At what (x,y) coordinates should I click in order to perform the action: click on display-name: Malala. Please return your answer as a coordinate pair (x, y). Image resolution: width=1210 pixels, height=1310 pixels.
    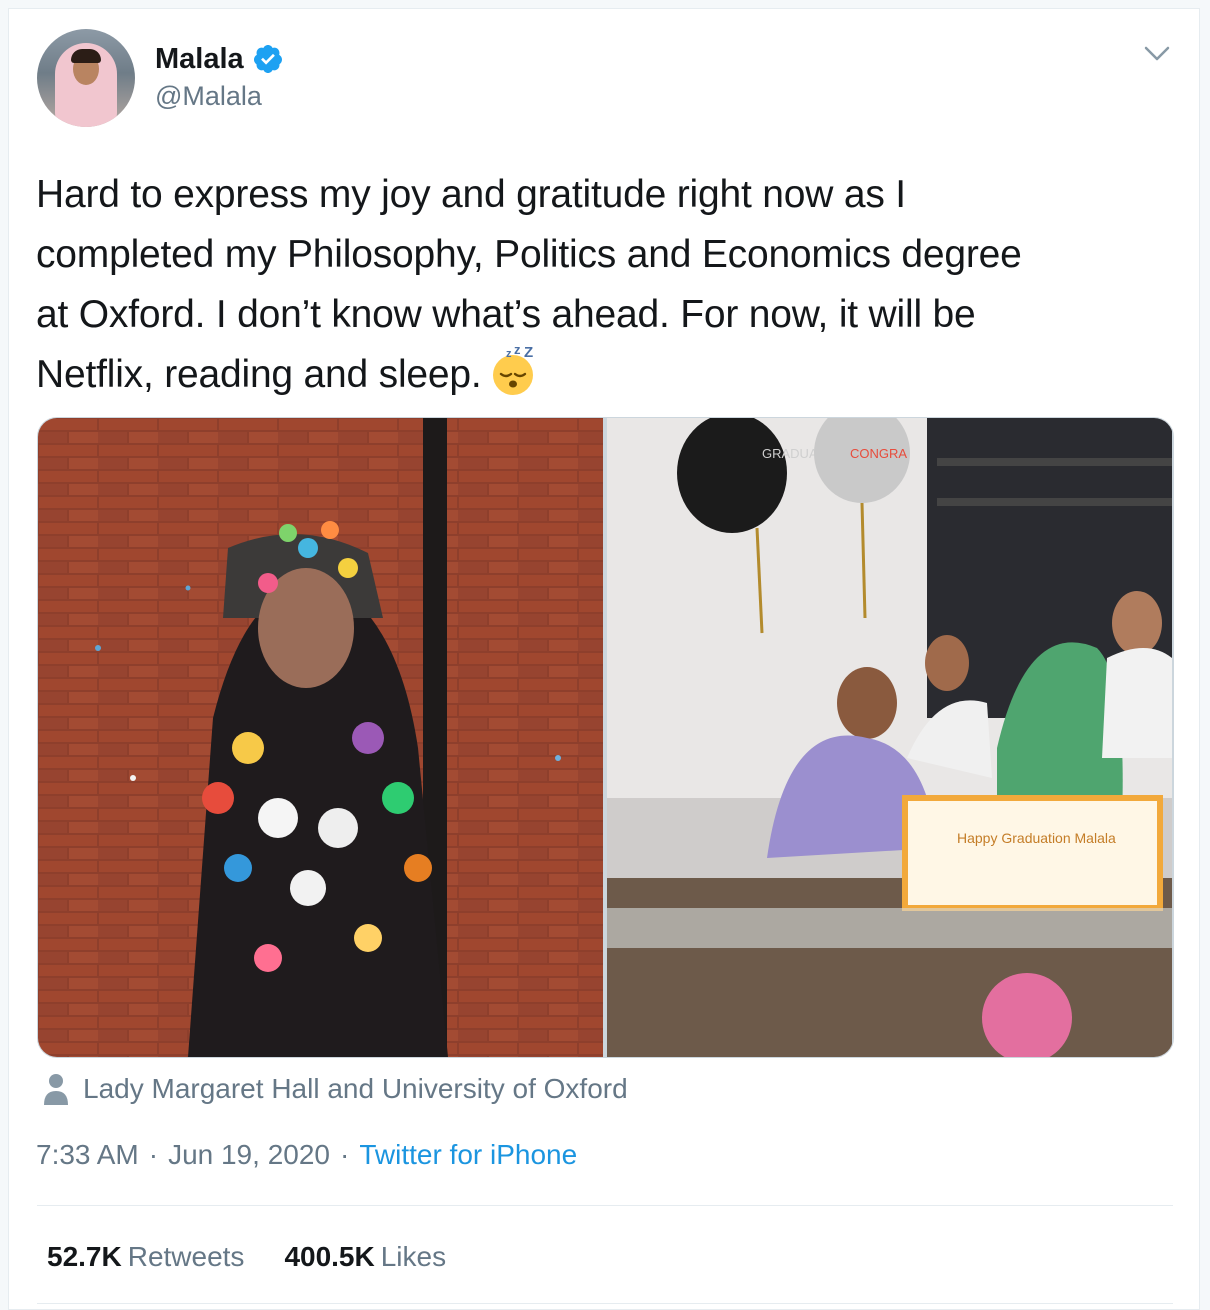
    Looking at the image, I should click on (199, 59).